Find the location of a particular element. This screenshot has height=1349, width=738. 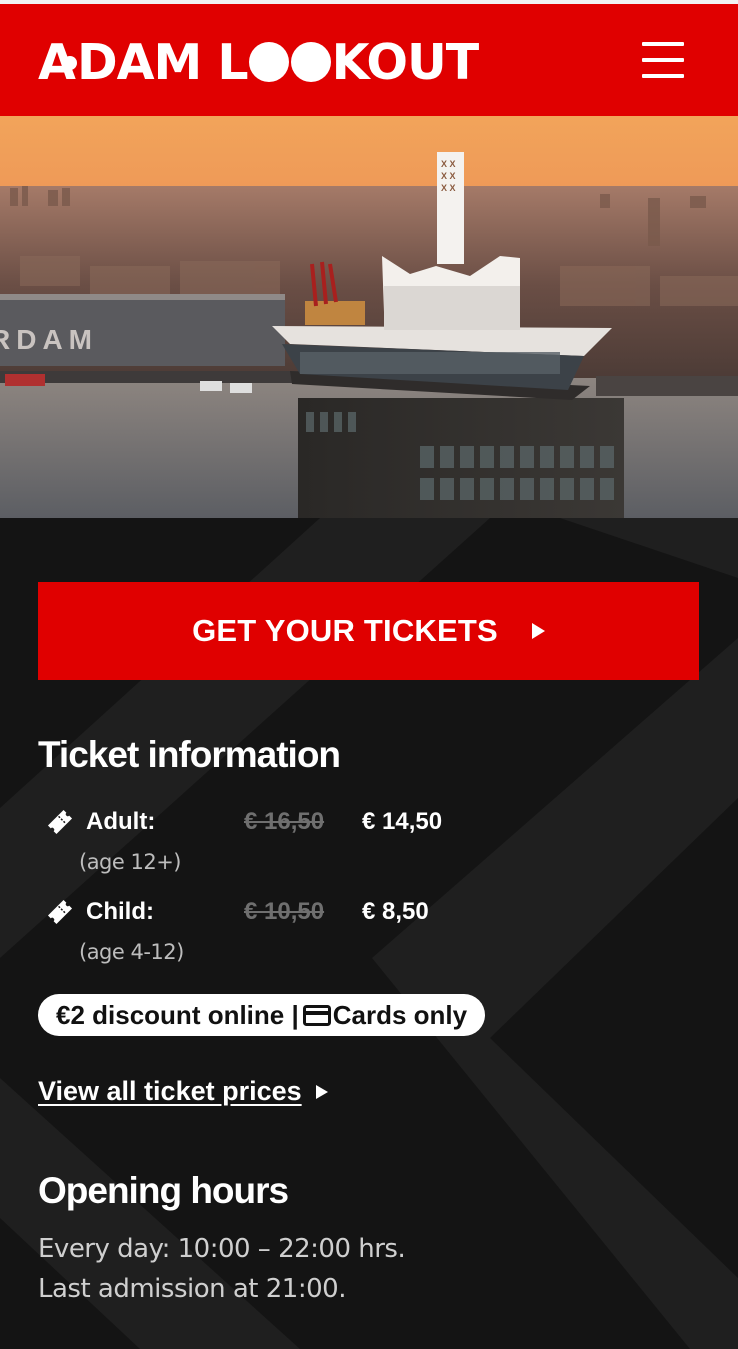

site-header: A DAM L KOUT is located at coordinates (369, 60).